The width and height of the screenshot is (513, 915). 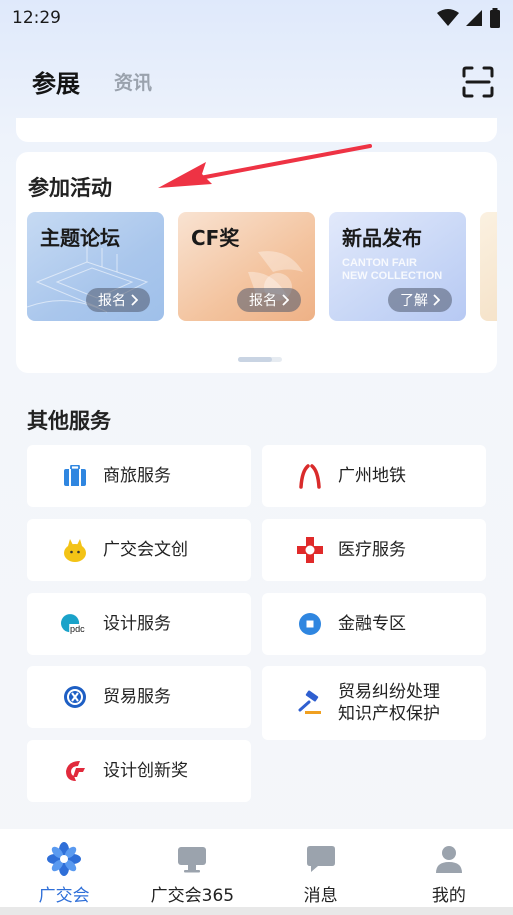 I want to click on activity-tile-title: 新品发布, so click(x=382, y=238).